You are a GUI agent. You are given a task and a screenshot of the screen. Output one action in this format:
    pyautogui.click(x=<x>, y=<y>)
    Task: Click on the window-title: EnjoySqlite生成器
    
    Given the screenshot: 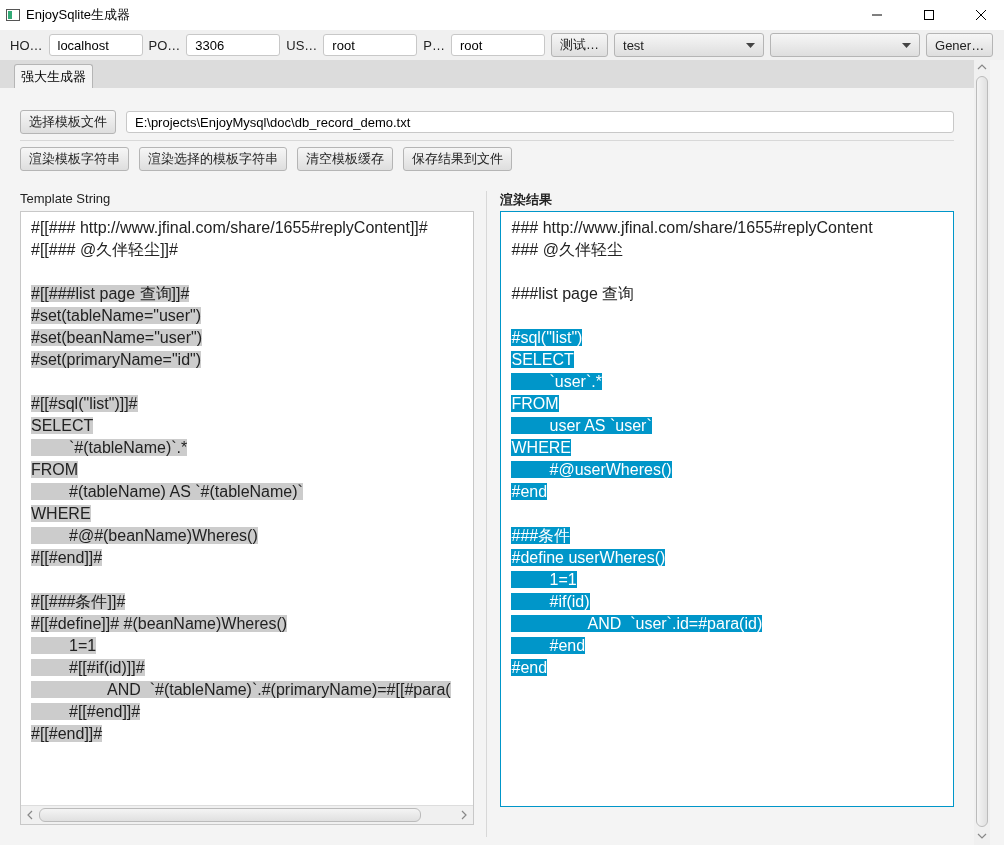 What is the action you would take?
    pyautogui.click(x=79, y=15)
    